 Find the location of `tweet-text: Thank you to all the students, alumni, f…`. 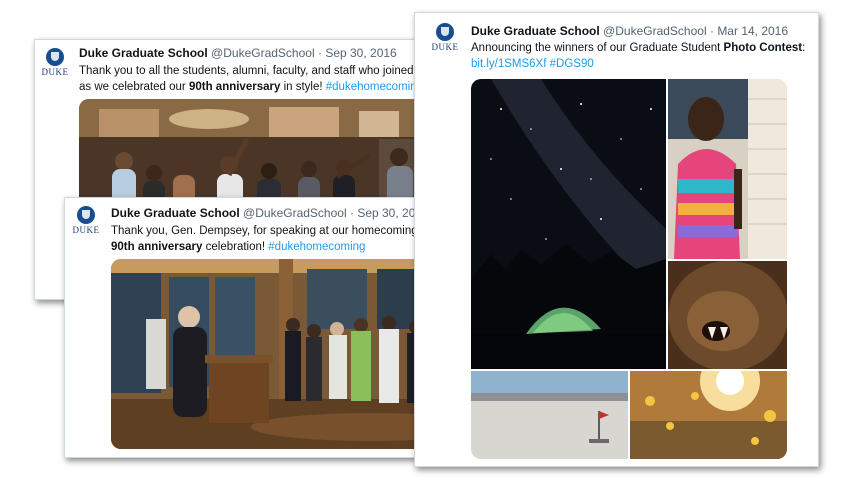

tweet-text: Thank you to all the students, alumni, f… is located at coordinates (254, 79).